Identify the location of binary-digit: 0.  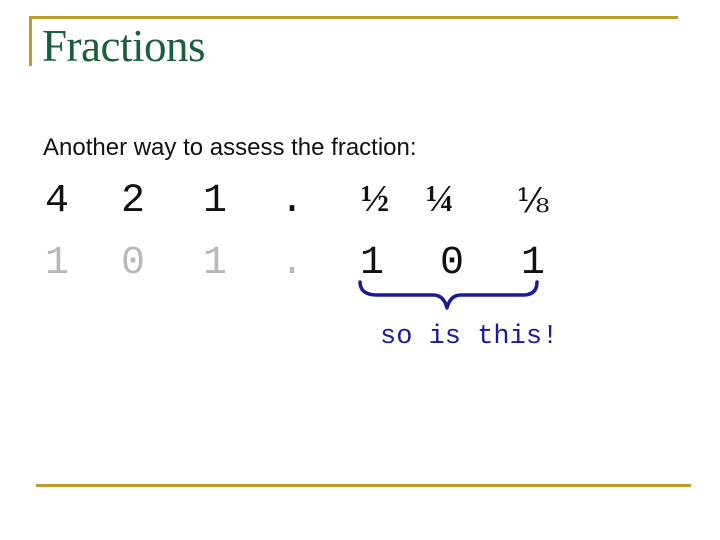
(132, 263).